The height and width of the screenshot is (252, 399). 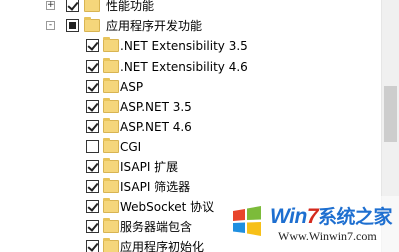 I want to click on tree-item-isapi-ext: ISAPI 扩展, so click(x=190, y=167).